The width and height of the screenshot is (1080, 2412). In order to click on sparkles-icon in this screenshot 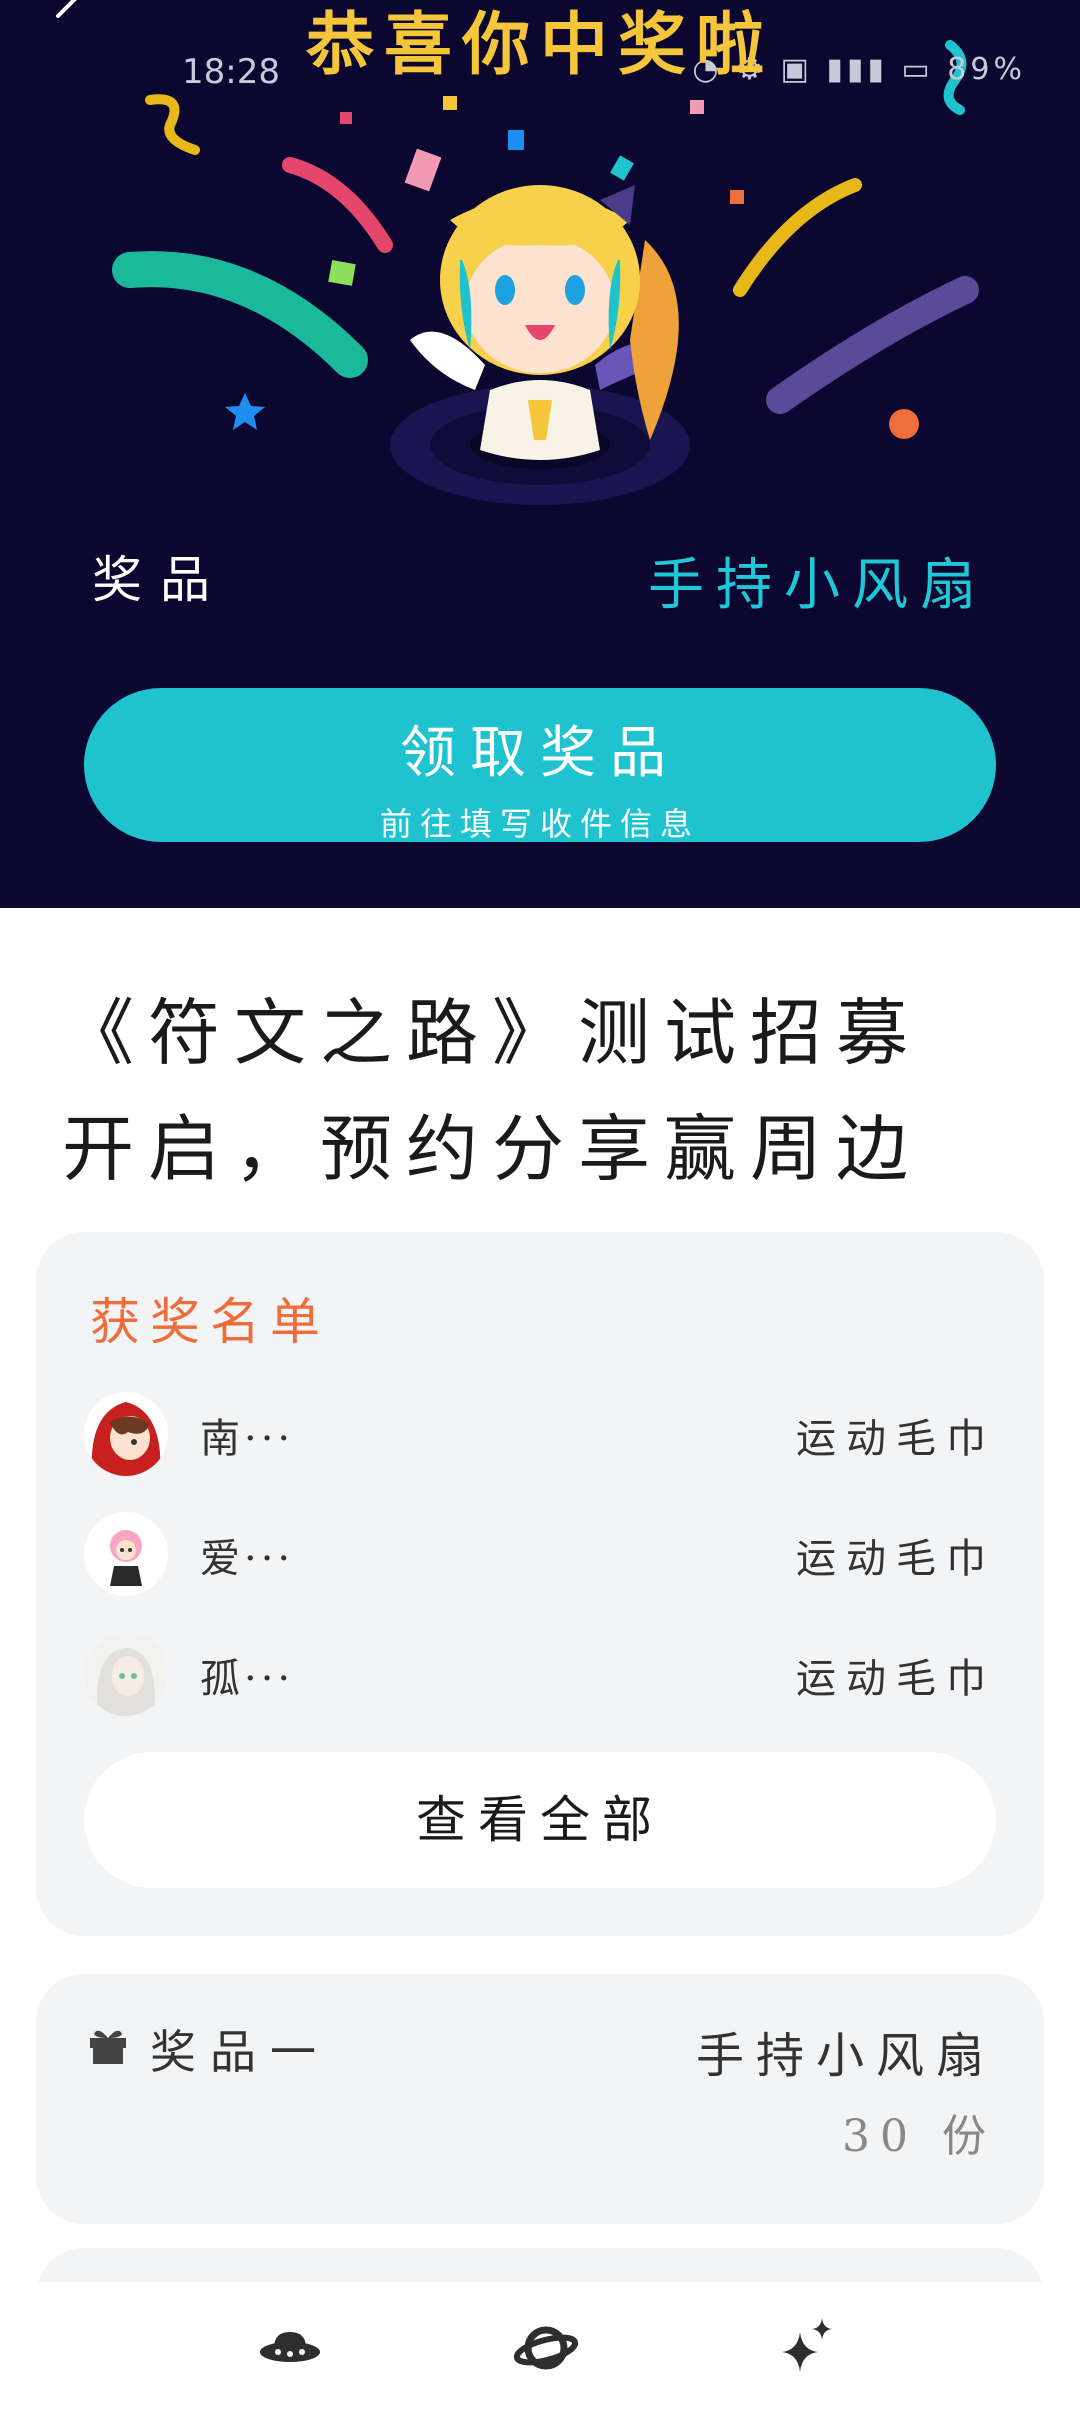, I will do `click(806, 2348)`.